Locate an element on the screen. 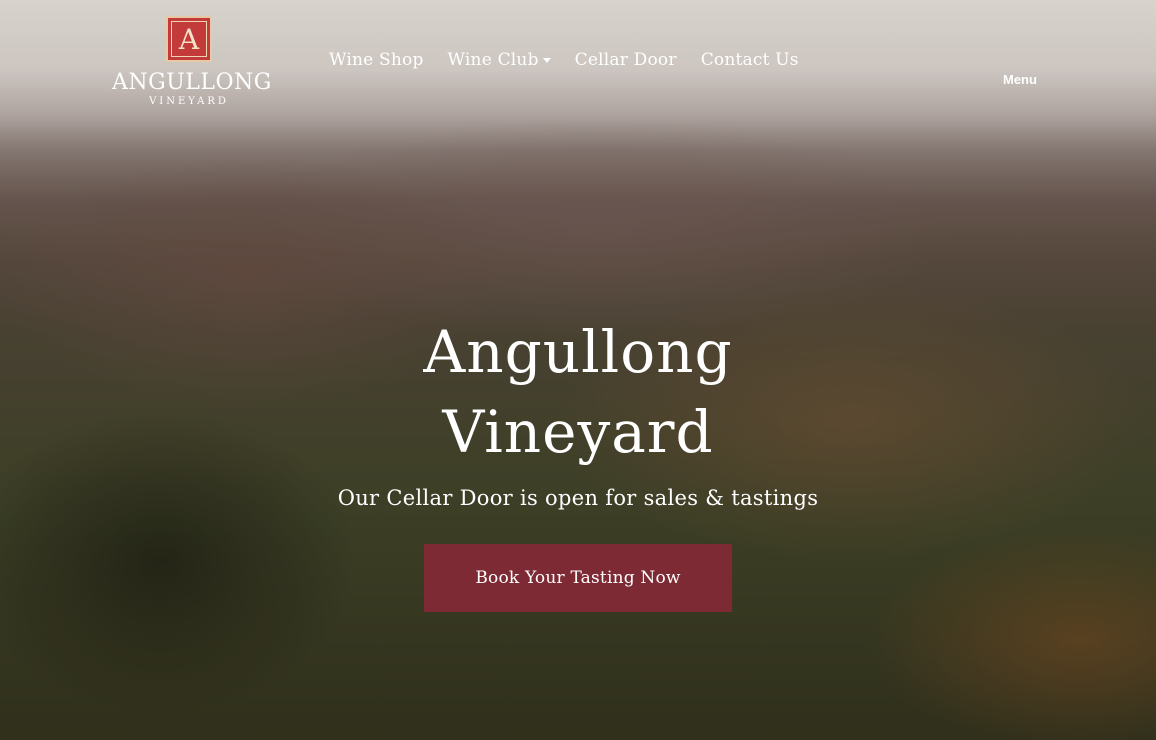 Image resolution: width=1156 pixels, height=740 pixels. nav-item-wine-shop: Wine Shop is located at coordinates (376, 60).